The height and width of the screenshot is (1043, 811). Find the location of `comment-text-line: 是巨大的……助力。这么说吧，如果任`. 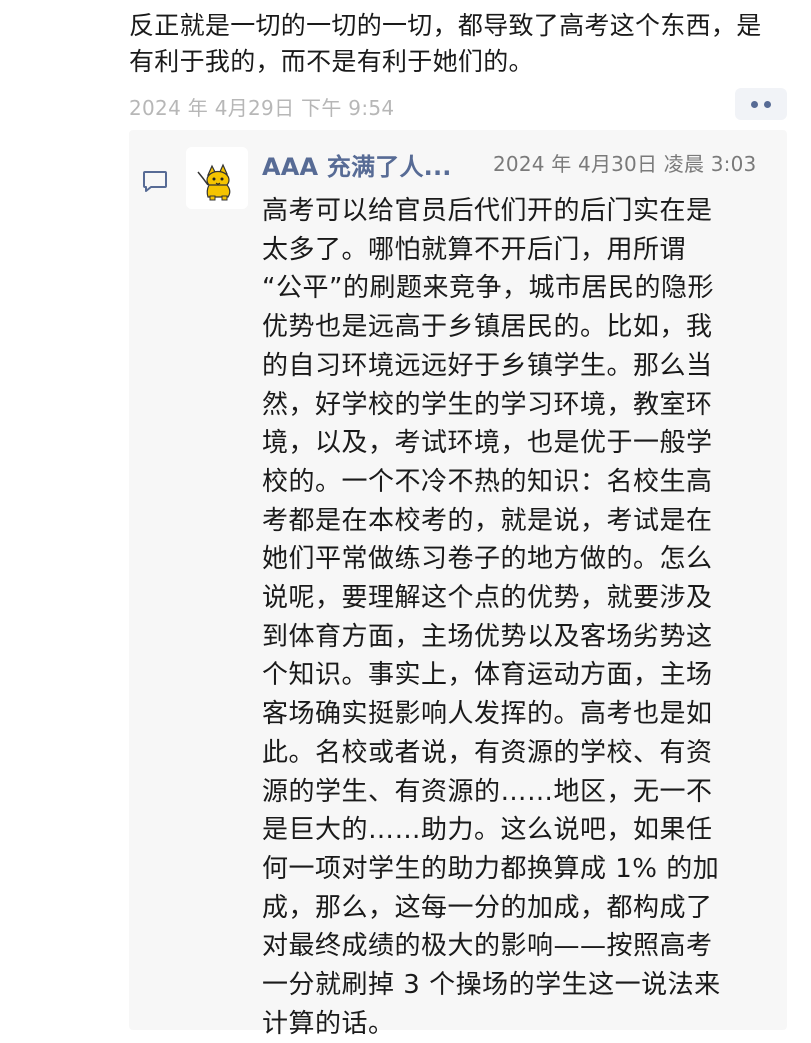

comment-text-line: 是巨大的……助力。这么说吧，如果任 is located at coordinates (487, 830).